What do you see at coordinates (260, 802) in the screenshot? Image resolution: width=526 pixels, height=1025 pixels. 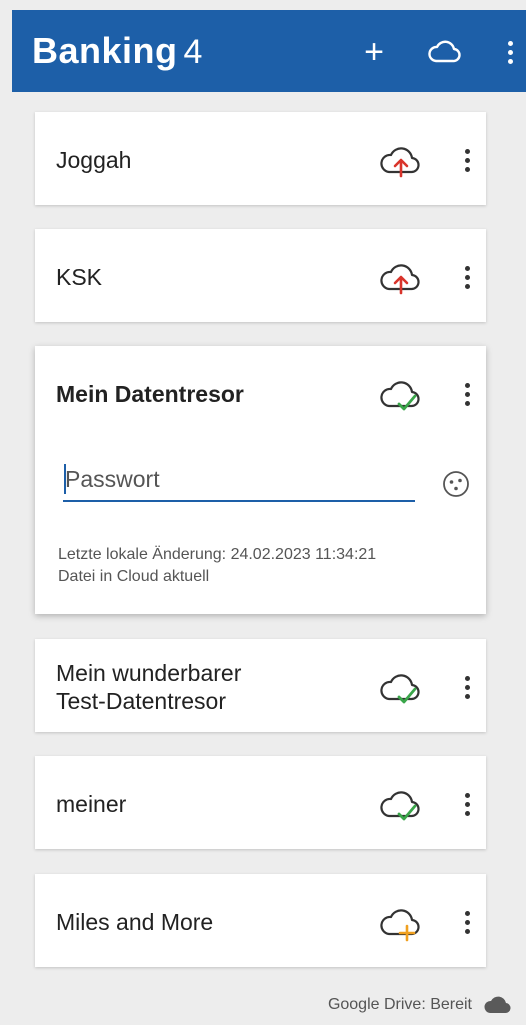 I see `account-card-meiner: meiner` at bounding box center [260, 802].